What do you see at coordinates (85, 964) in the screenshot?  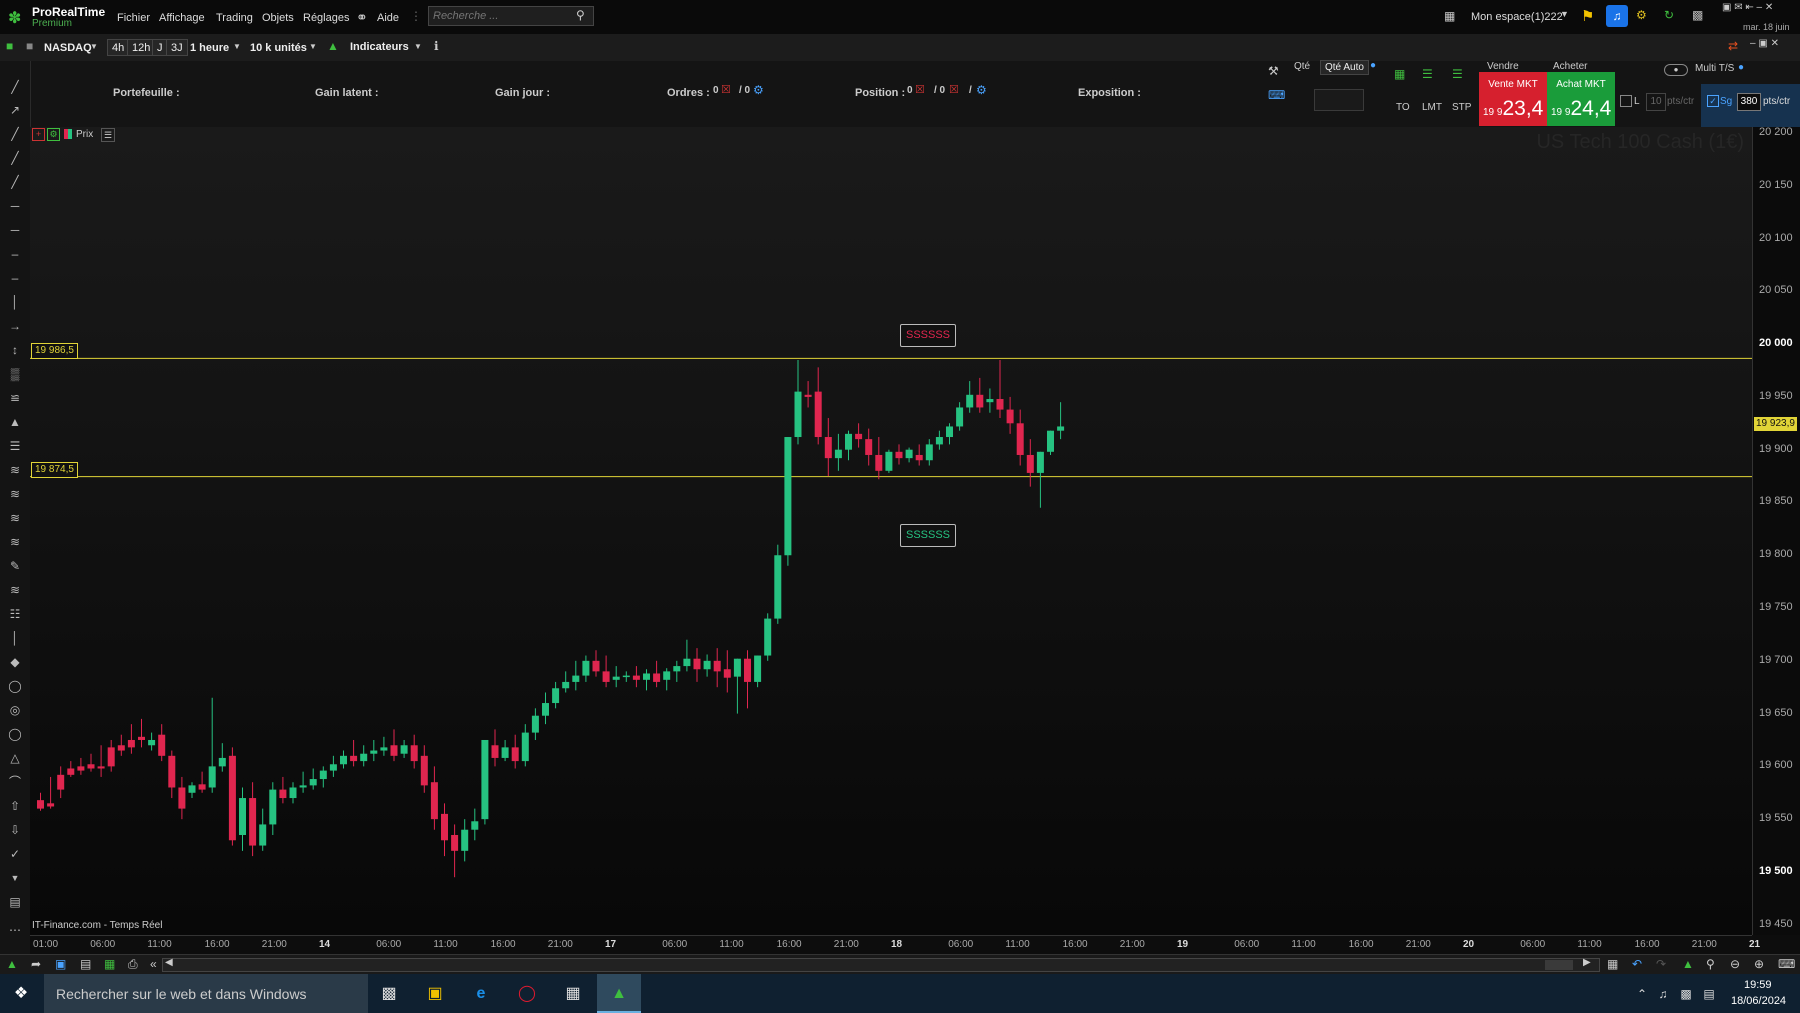 I see `export-icon: ▤` at bounding box center [85, 964].